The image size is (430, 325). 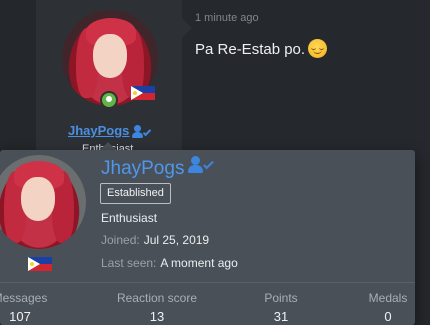 I want to click on last-seen-value: A moment ago, so click(x=199, y=263).